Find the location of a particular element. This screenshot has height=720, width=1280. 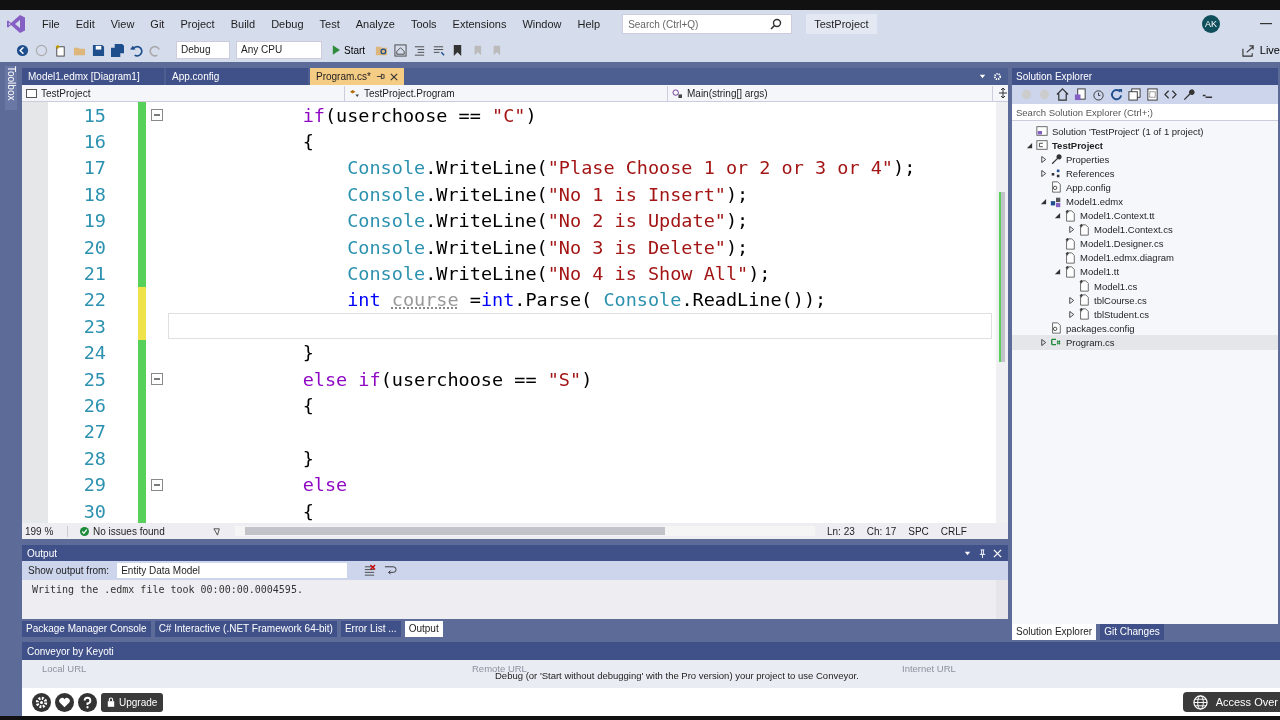

live-share-button: Live is located at coordinates (1260, 50).